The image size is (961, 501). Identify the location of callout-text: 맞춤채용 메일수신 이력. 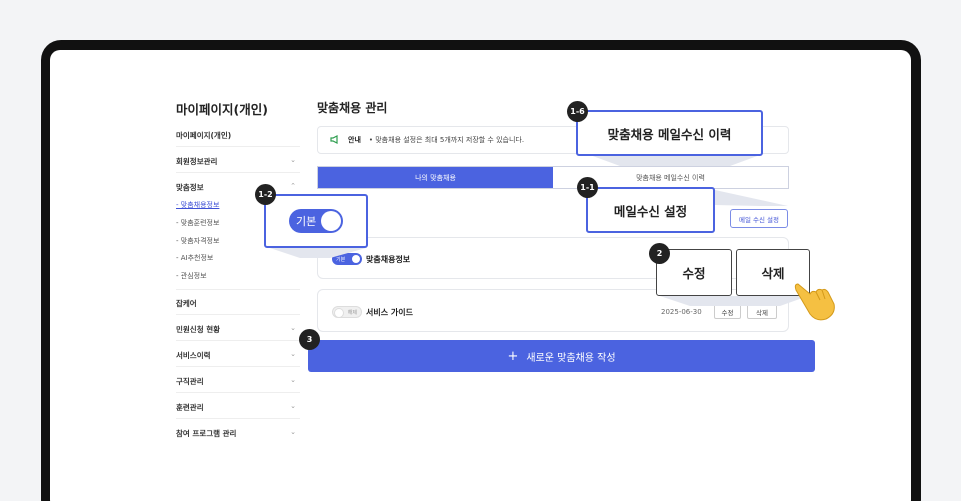
(669, 134).